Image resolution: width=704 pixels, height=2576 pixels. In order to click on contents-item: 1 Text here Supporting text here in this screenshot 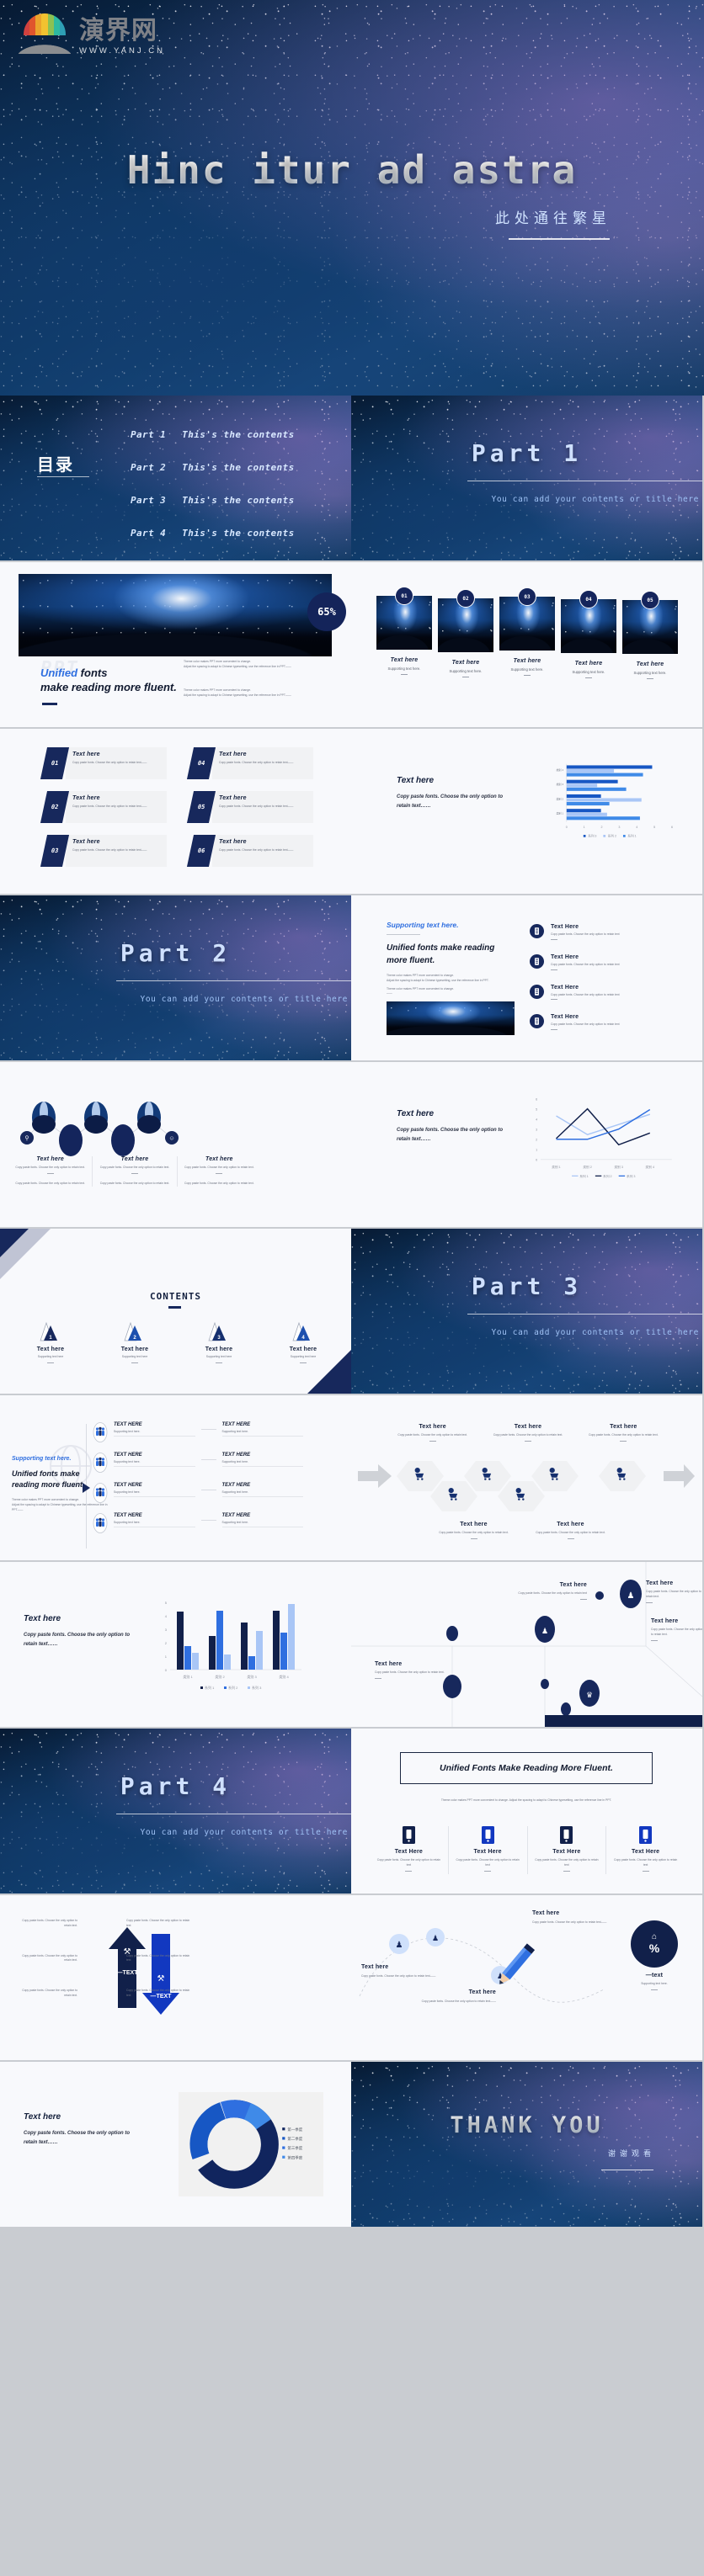, I will do `click(50, 1343)`.